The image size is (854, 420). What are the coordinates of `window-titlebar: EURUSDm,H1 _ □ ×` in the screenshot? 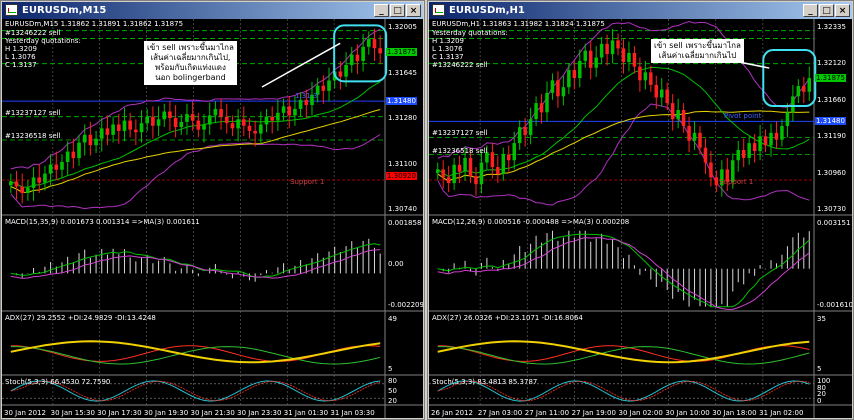 It's located at (640, 10).